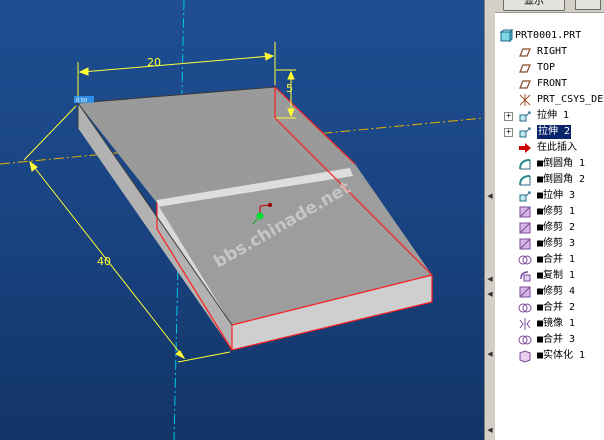  What do you see at coordinates (556, 275) in the screenshot?
I see `tree-item-label: ■复制 1` at bounding box center [556, 275].